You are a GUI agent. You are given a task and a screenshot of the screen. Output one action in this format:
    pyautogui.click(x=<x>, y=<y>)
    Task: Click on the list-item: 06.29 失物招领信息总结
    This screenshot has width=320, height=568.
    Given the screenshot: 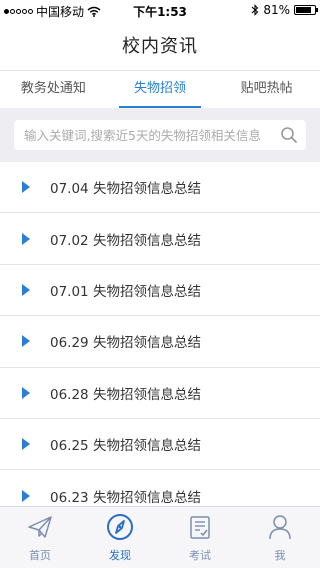 What is the action you would take?
    pyautogui.click(x=160, y=342)
    